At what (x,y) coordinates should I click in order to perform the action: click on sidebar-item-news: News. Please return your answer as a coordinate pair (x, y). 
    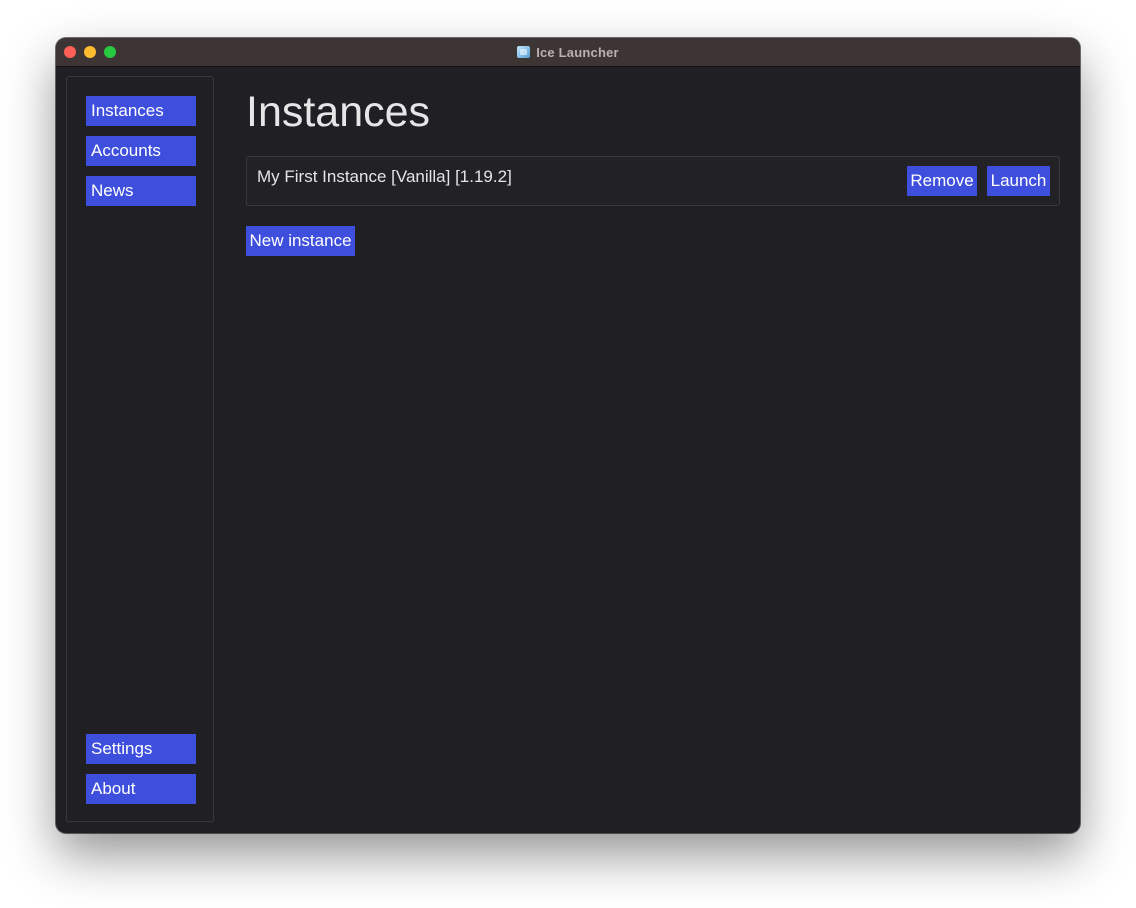
    Looking at the image, I should click on (141, 191).